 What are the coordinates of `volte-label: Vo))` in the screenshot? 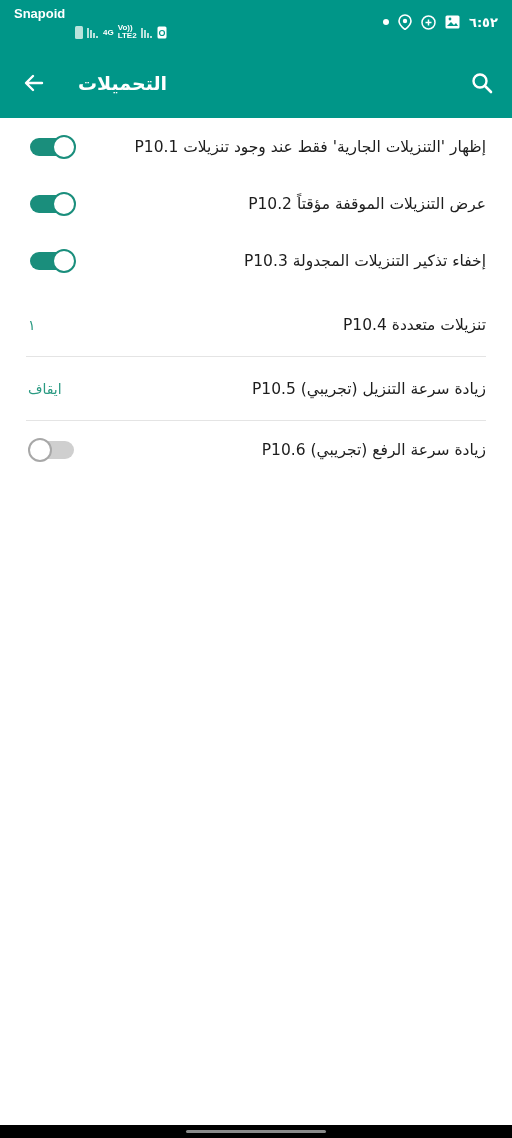 It's located at (125, 28).